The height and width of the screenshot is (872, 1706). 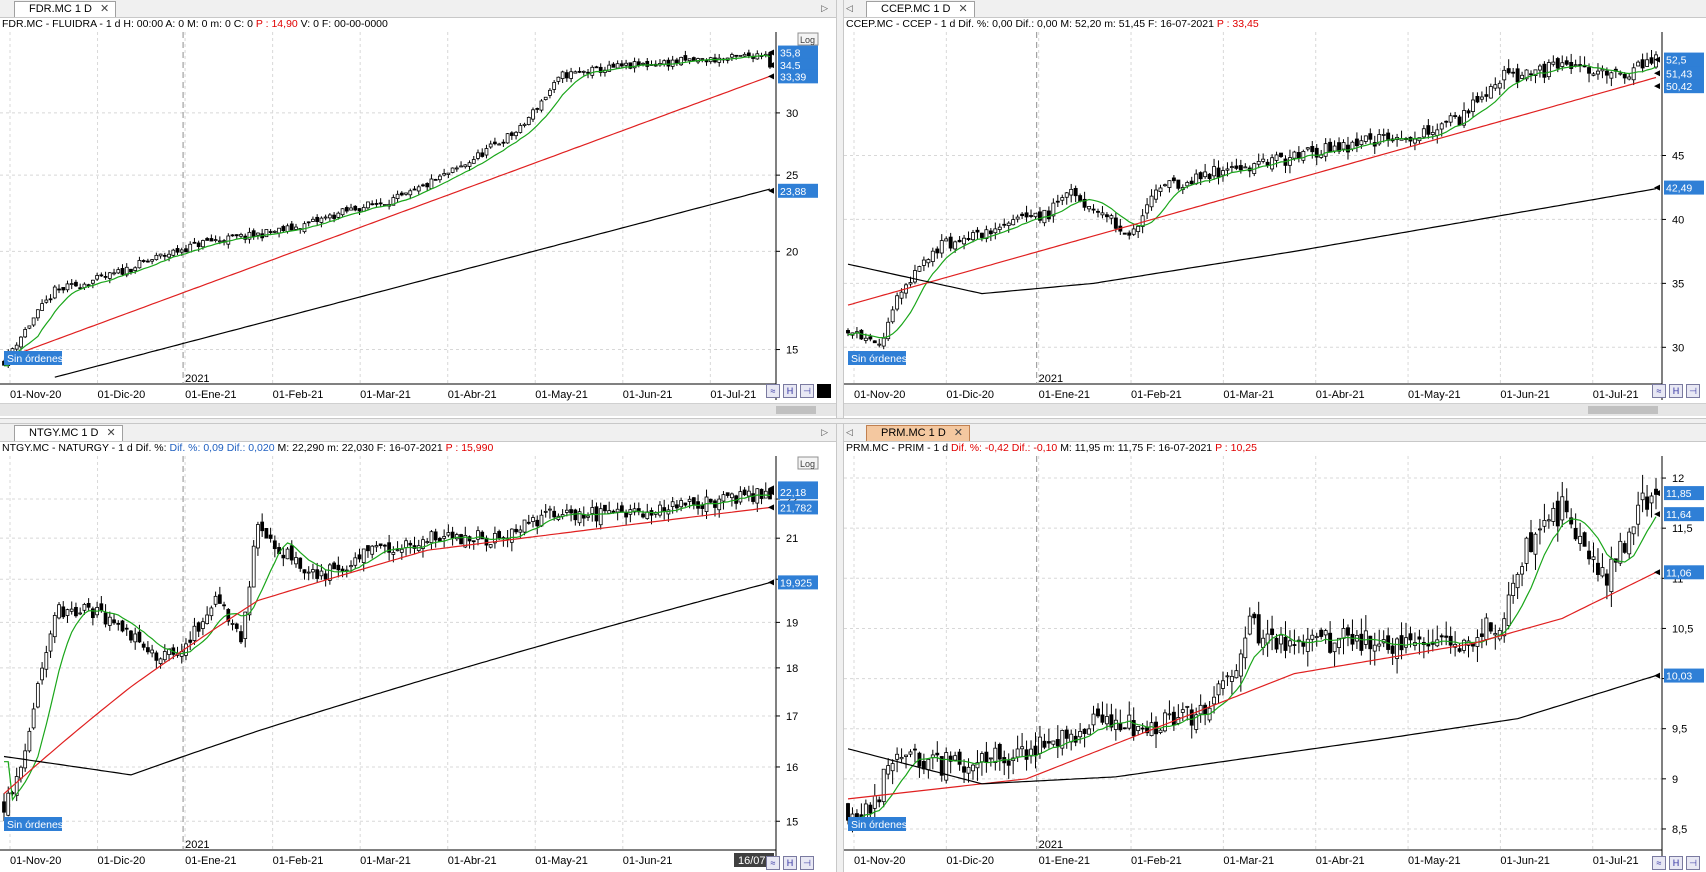 I want to click on x-tick-label: 01-May-21, so click(x=1434, y=395).